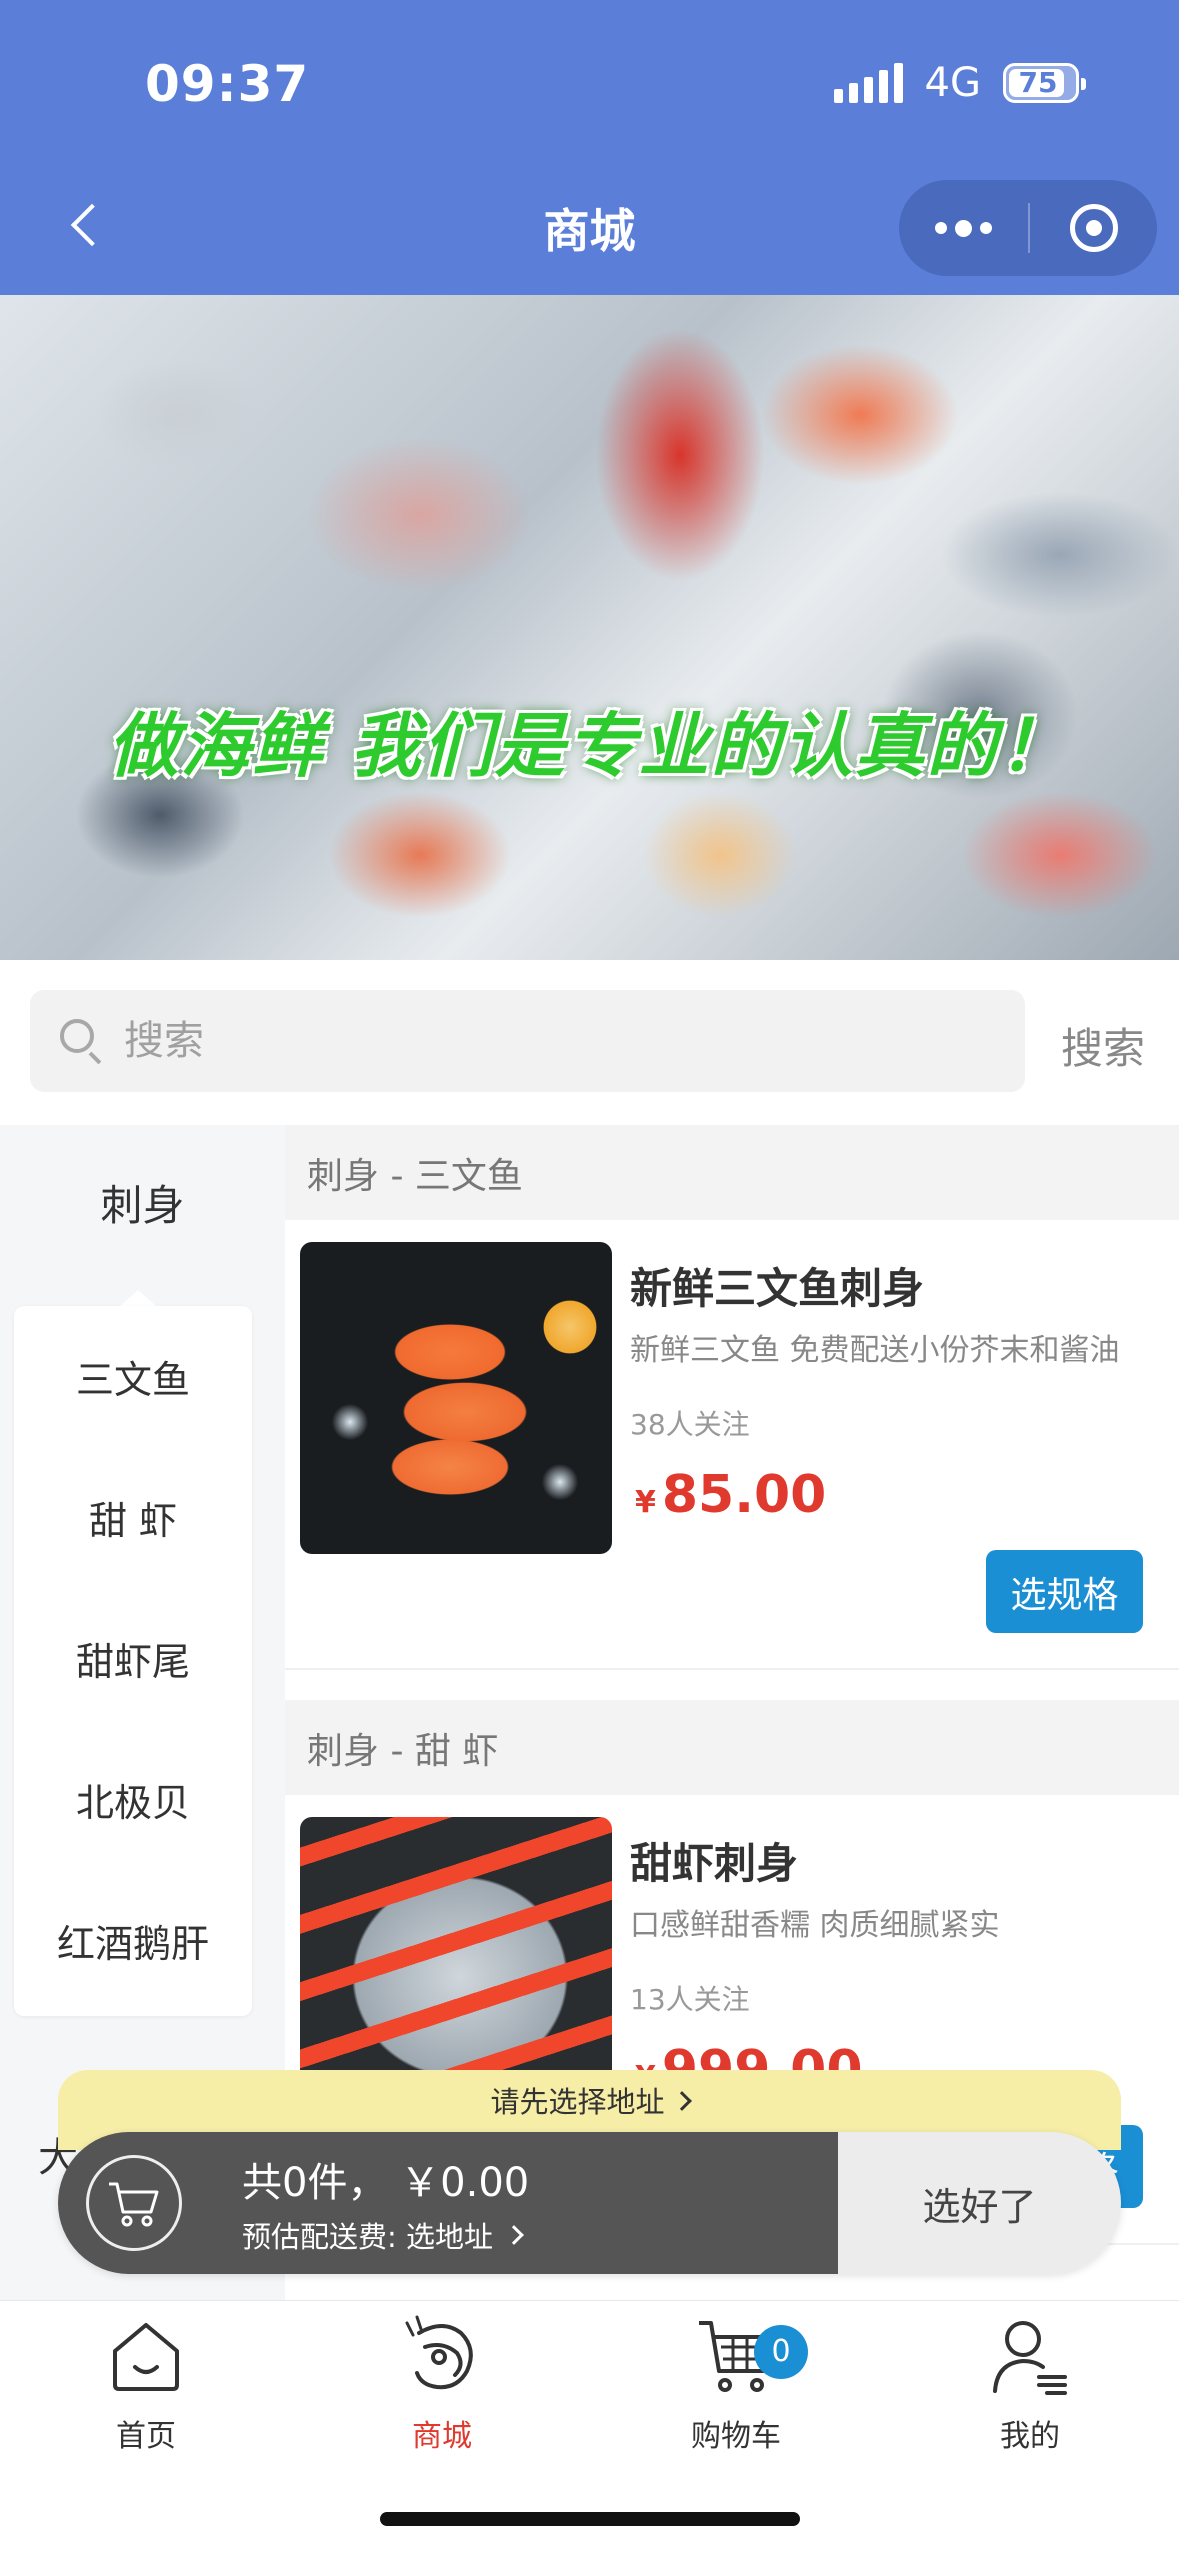 The image size is (1179, 2556). What do you see at coordinates (732, 1172) in the screenshot?
I see `section-header: 刺身 - 三文鱼` at bounding box center [732, 1172].